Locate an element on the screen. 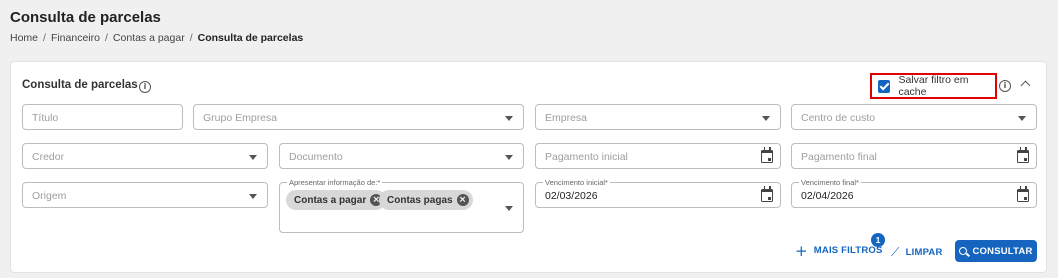 The image size is (1058, 278). documento-placeholder: Documento is located at coordinates (316, 157).